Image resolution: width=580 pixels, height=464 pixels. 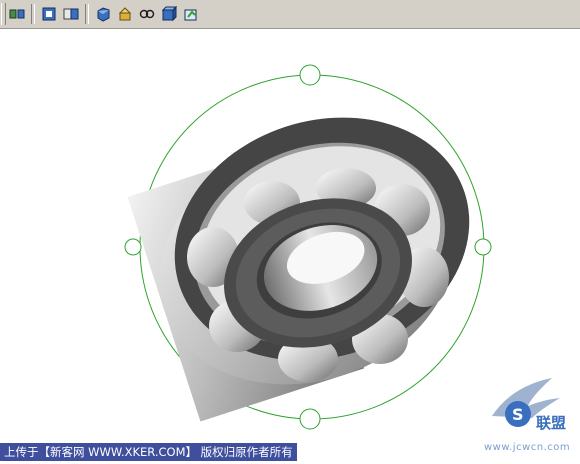 I want to click on view-section-button, so click(x=71, y=14).